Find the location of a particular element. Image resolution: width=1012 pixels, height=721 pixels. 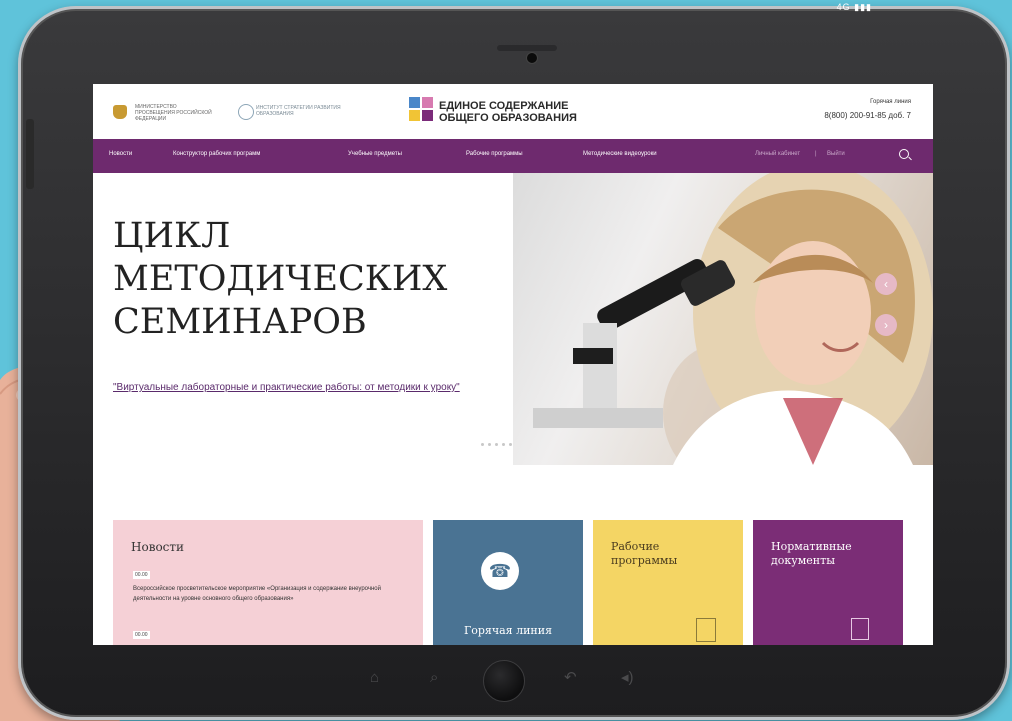

volume-icon: ◂) is located at coordinates (627, 677).